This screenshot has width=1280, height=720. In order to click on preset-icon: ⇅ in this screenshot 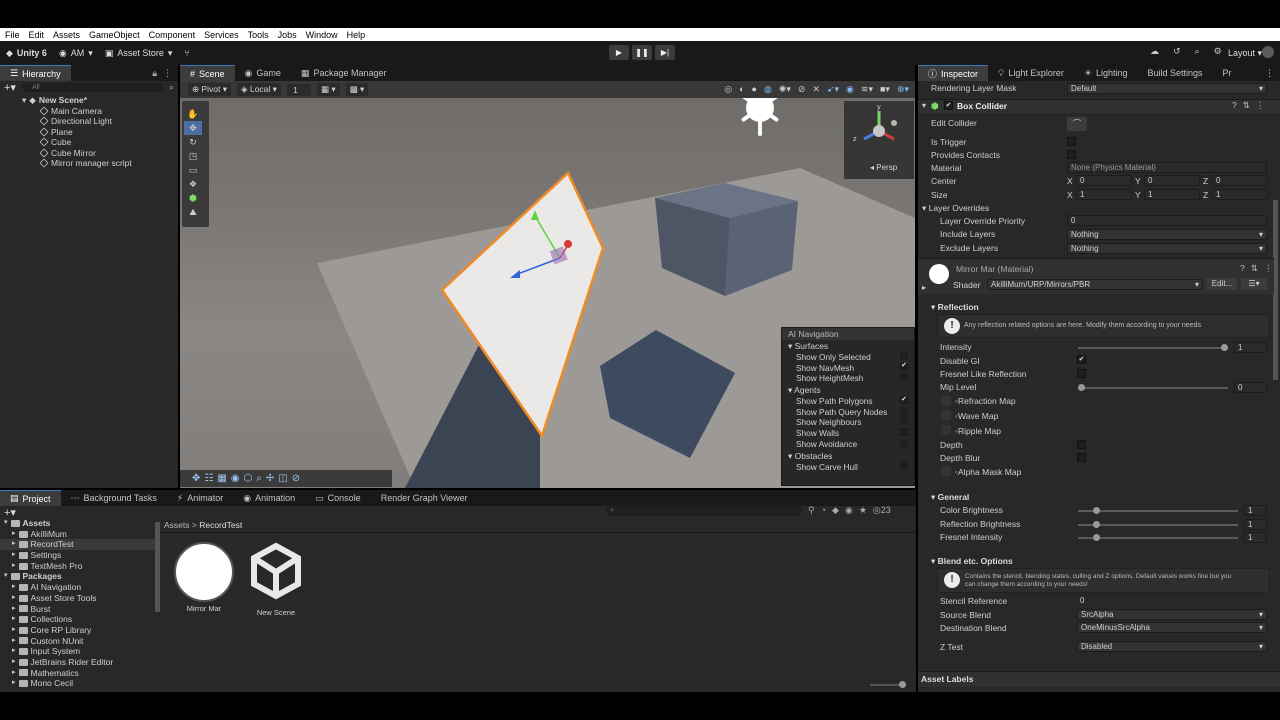, I will do `click(1254, 268)`.